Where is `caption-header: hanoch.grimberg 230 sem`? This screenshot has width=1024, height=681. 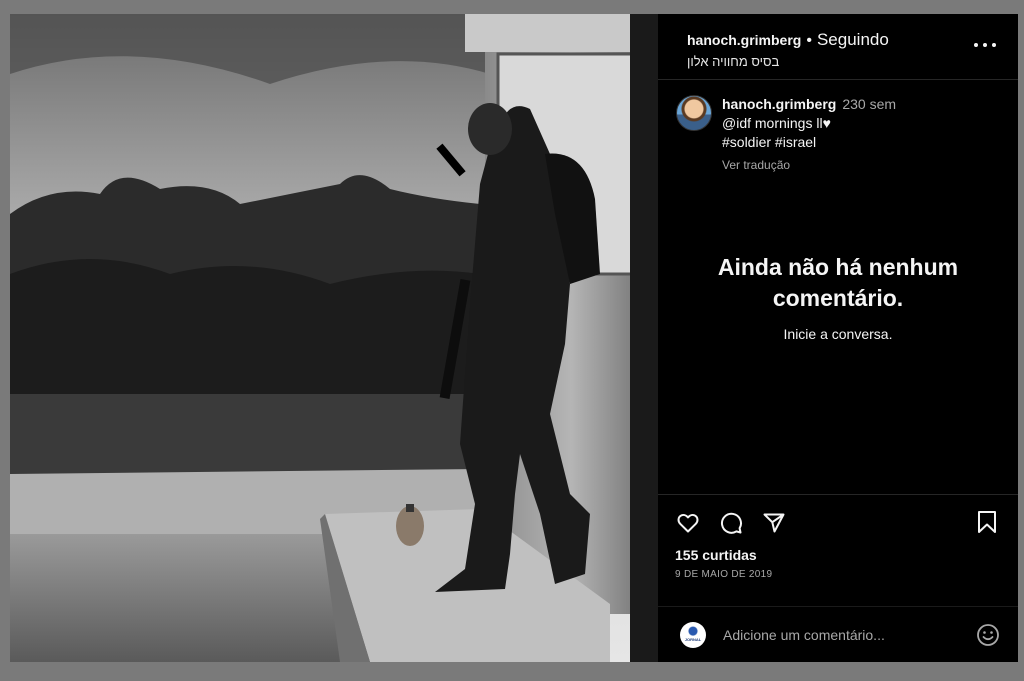 caption-header: hanoch.grimberg 230 sem is located at coordinates (809, 104).